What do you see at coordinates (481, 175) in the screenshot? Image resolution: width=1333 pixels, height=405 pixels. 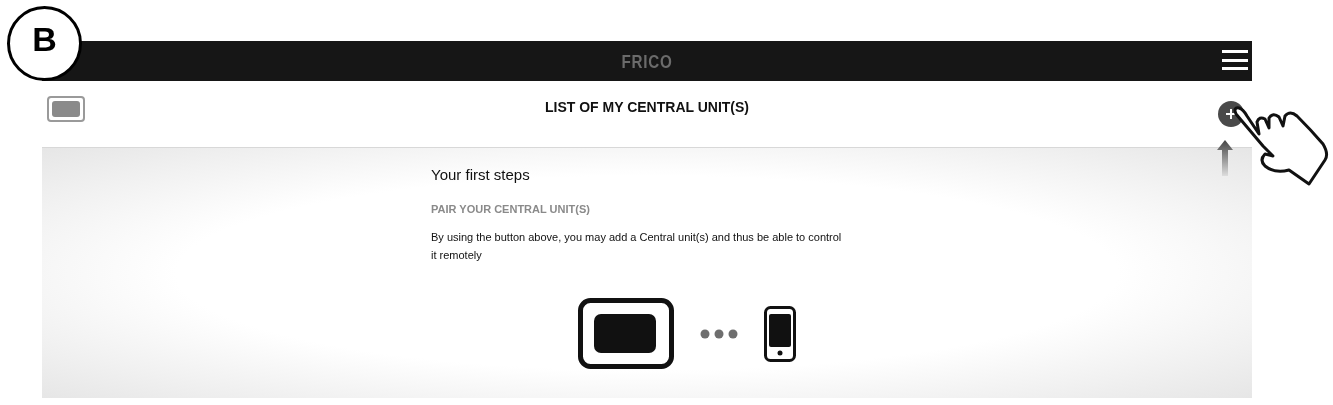 I see `section-heading: Your first steps` at bounding box center [481, 175].